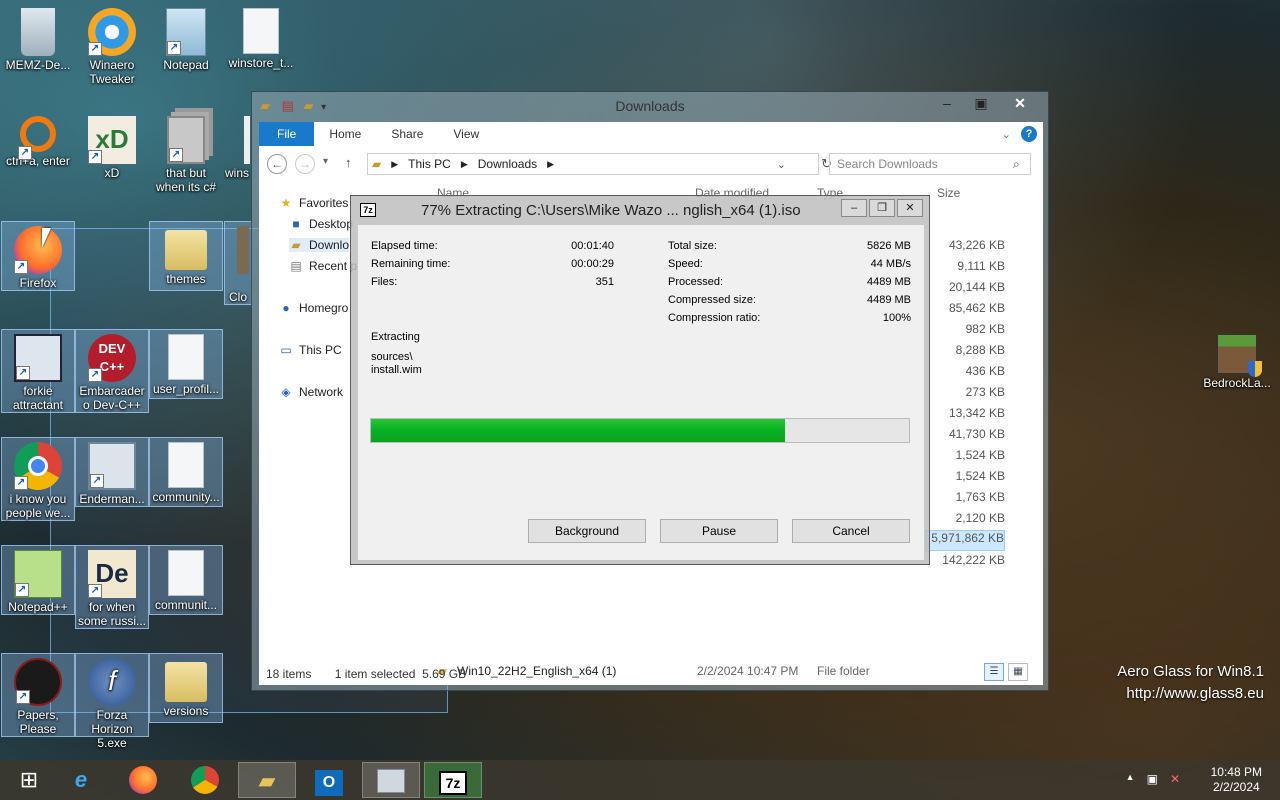 The image size is (1280, 800). Describe the element at coordinates (305, 164) in the screenshot. I see `forward-button: →` at that location.